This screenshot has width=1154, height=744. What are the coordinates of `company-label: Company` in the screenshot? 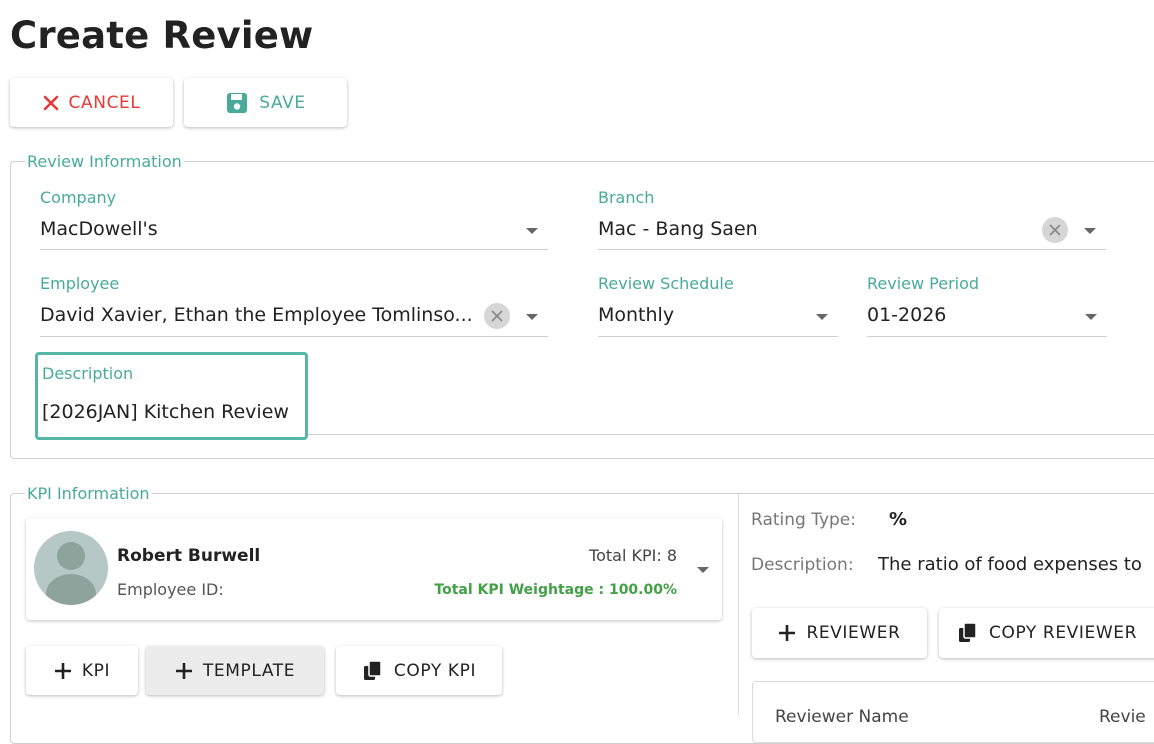 It's located at (78, 197).